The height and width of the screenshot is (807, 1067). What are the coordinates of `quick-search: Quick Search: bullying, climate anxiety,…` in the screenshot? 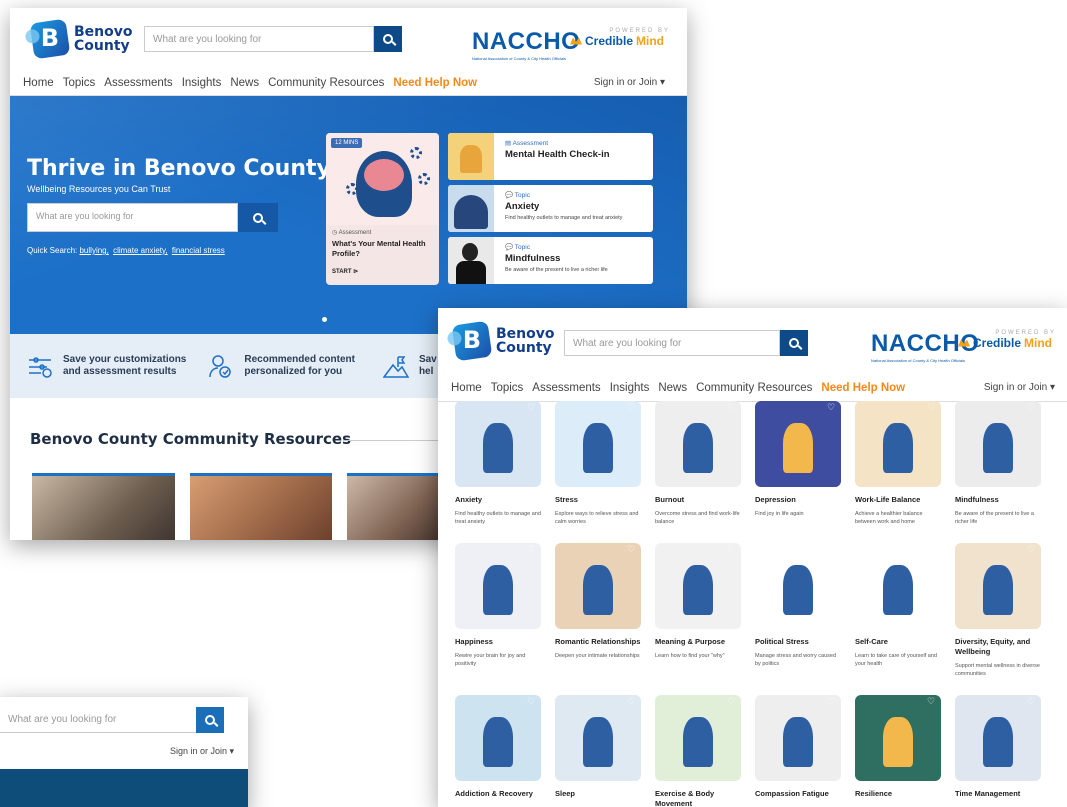 It's located at (126, 250).